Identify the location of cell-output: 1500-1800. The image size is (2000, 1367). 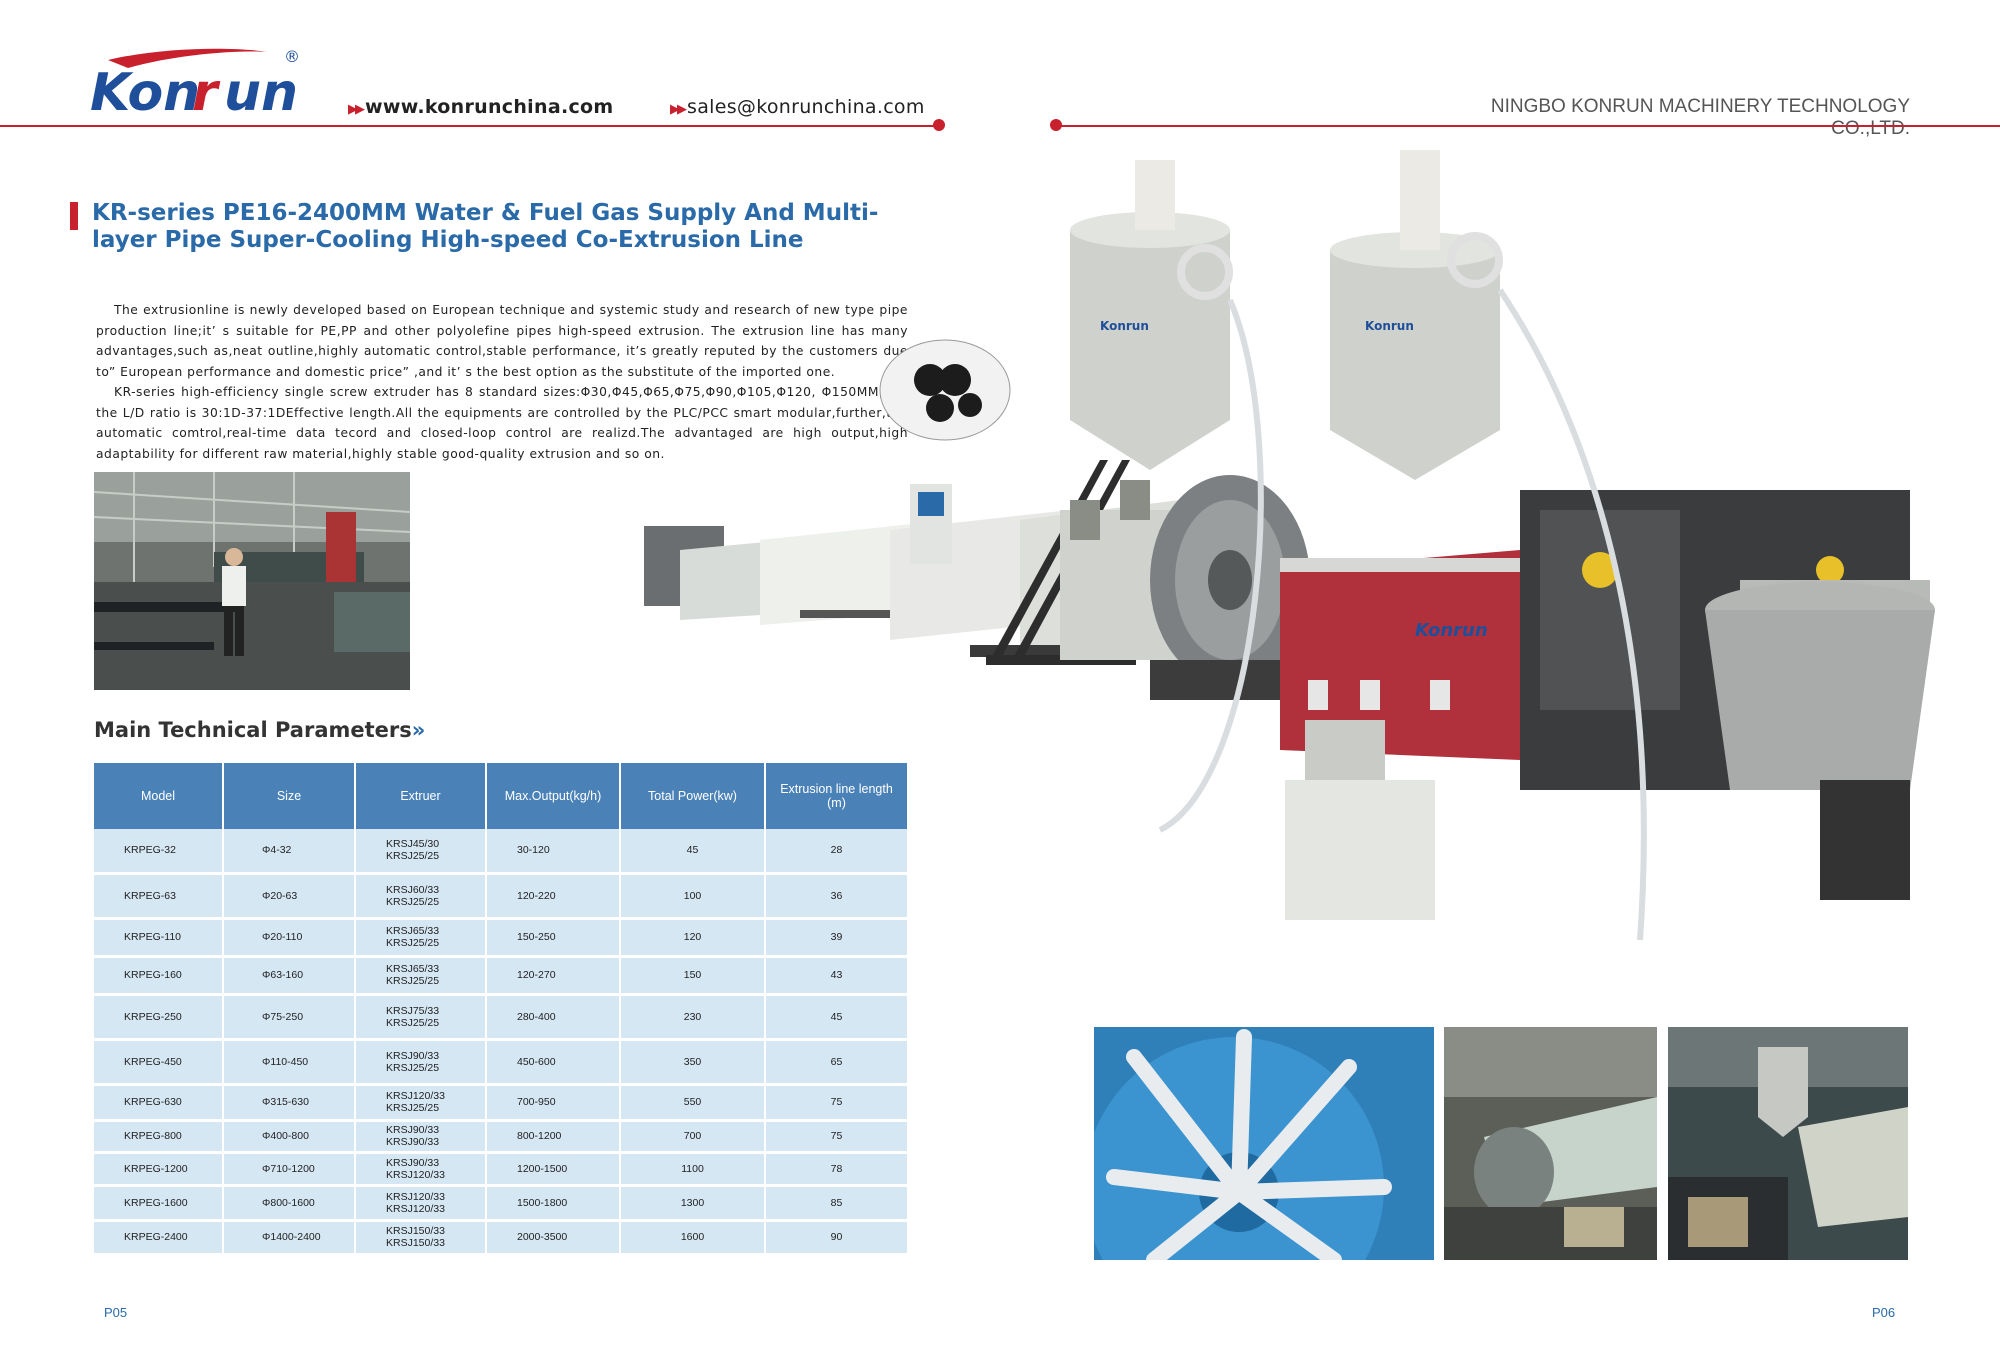
(553, 1203).